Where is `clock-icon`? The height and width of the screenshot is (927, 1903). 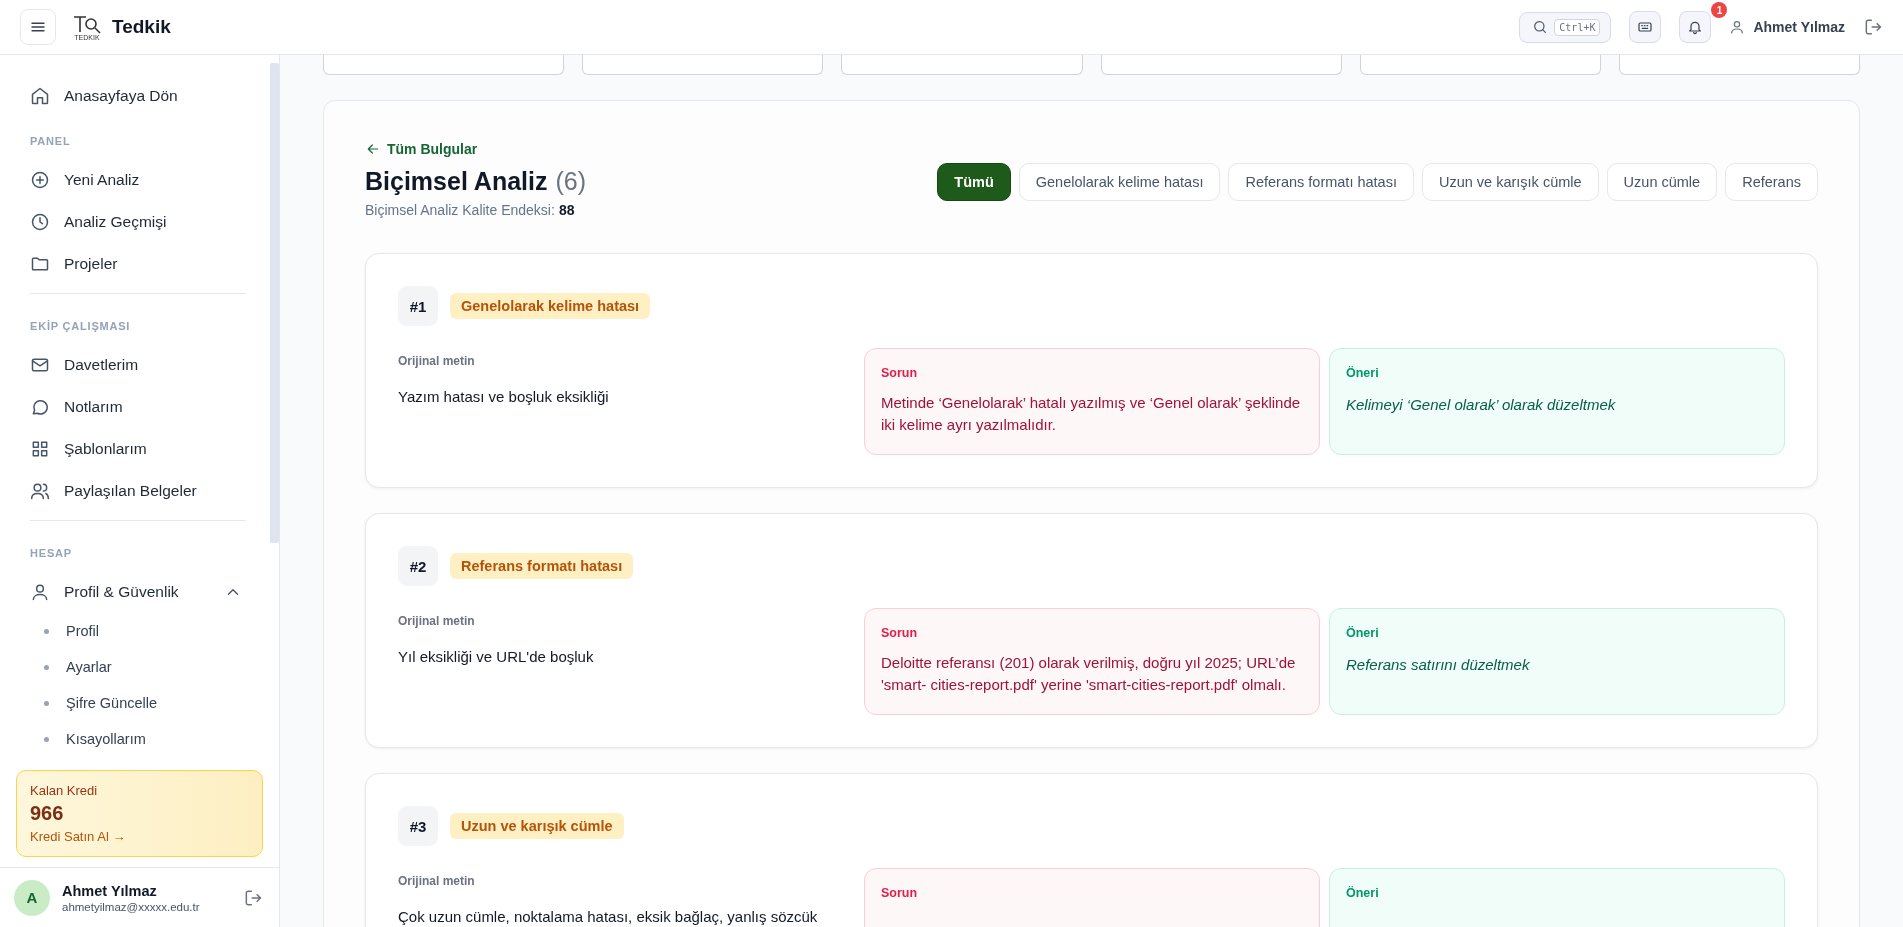
clock-icon is located at coordinates (40, 222).